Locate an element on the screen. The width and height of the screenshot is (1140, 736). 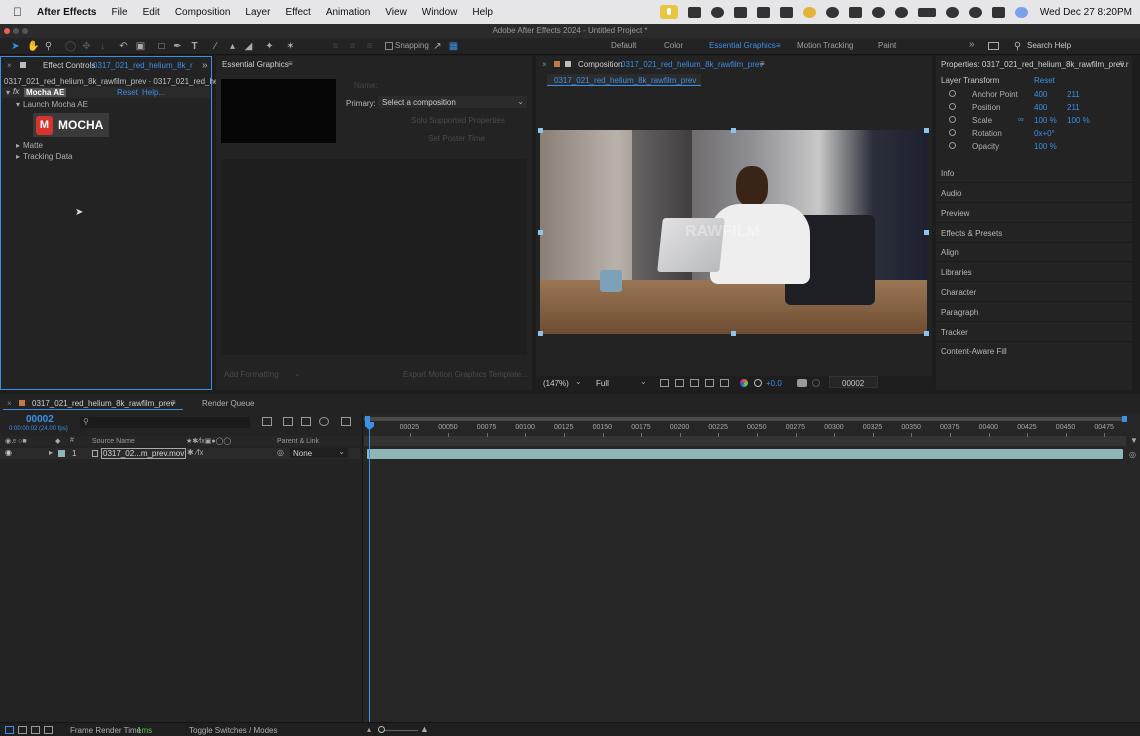
puppet-tool-icon: ✶ is located at coordinates (290, 46).